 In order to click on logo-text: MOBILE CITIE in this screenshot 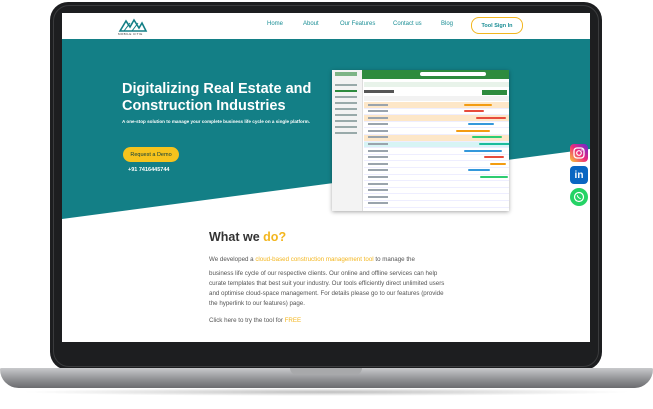, I will do `click(130, 34)`.